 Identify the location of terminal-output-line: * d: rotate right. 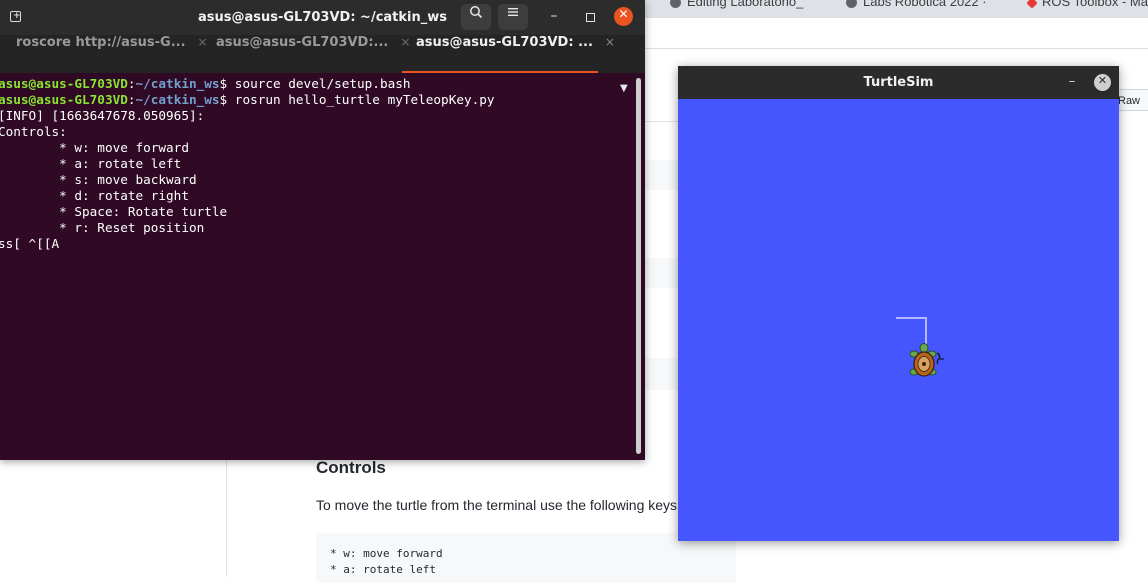
(94, 195).